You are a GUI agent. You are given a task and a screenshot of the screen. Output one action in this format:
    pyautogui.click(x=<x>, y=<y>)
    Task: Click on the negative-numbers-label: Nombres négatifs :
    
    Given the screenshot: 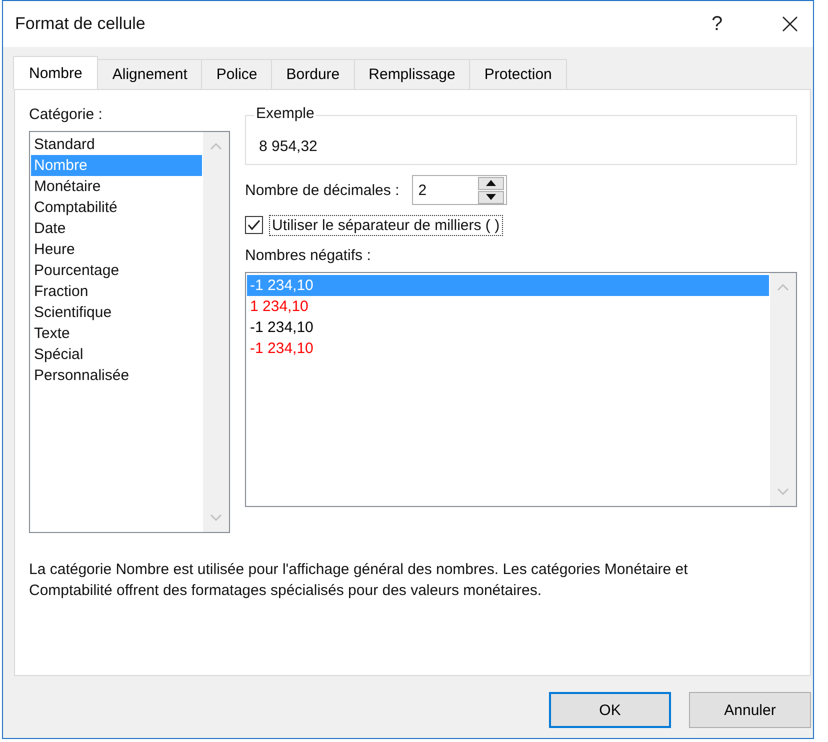 What is the action you would take?
    pyautogui.click(x=308, y=256)
    